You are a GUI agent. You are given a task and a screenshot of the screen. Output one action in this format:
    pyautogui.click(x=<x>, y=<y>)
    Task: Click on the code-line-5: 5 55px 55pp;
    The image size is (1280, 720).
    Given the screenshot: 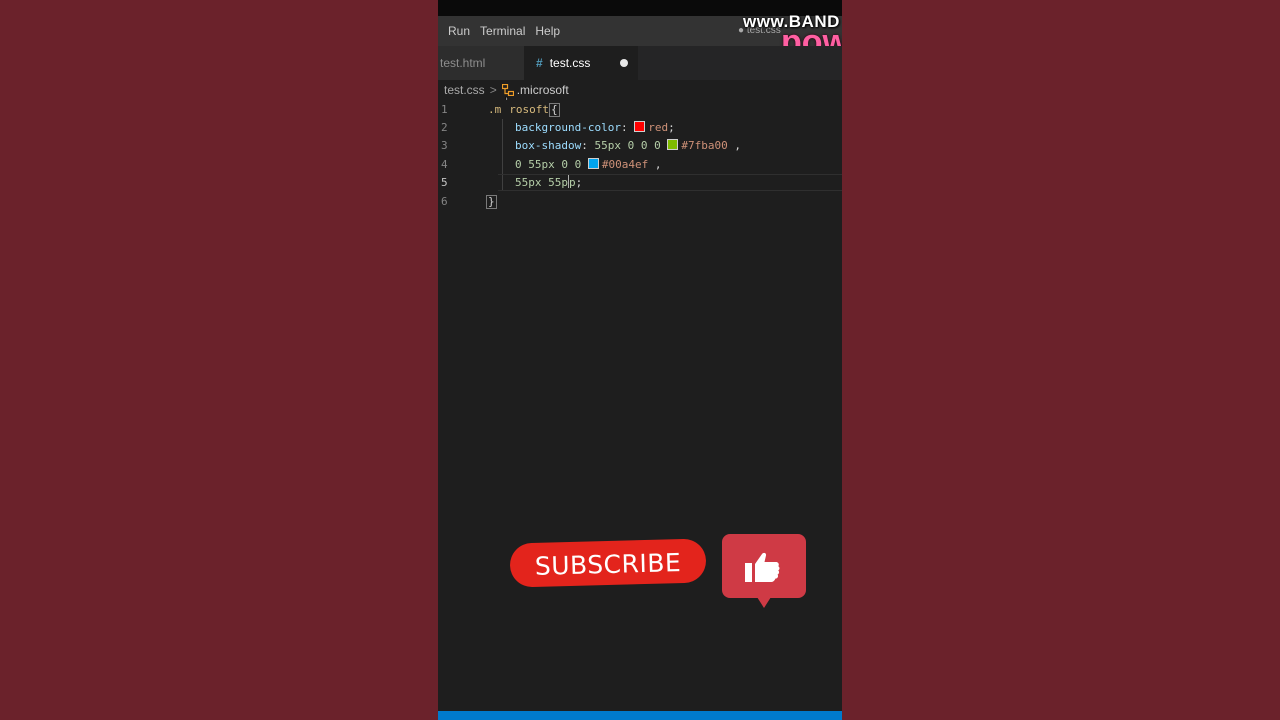 What is the action you would take?
    pyautogui.click(x=640, y=183)
    